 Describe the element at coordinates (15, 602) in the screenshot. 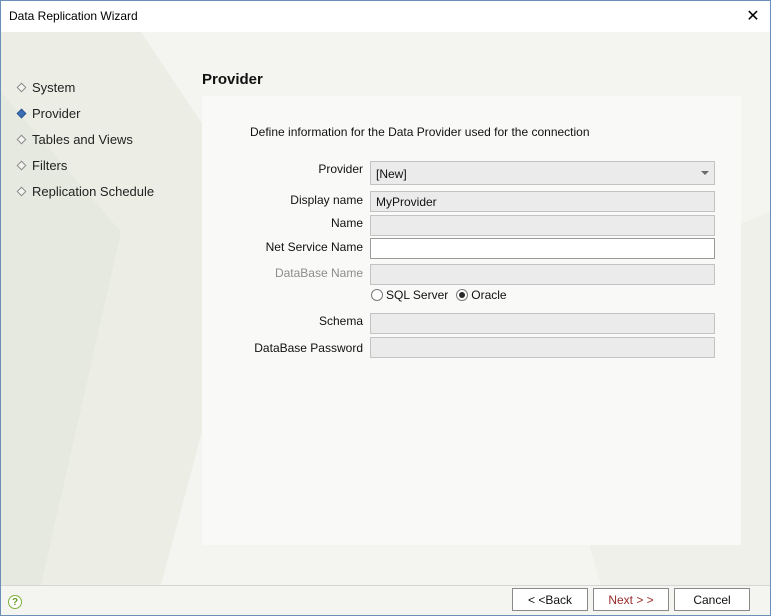

I see `help-icon: ?` at that location.